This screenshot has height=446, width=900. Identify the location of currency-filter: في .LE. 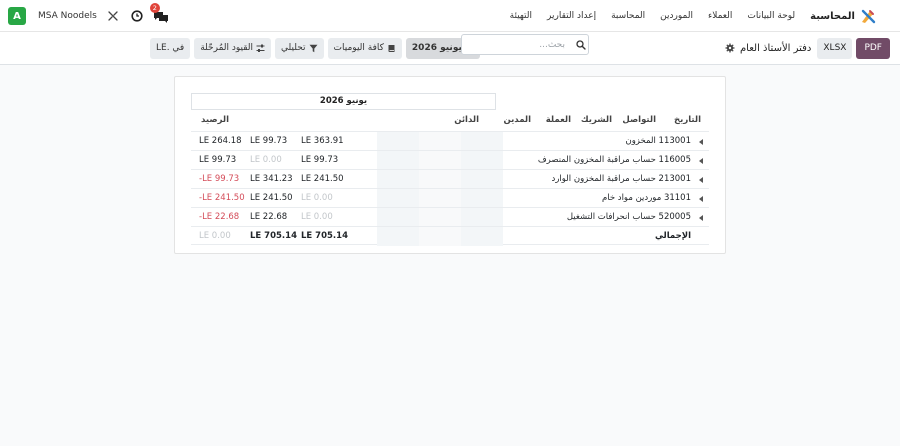
(170, 48).